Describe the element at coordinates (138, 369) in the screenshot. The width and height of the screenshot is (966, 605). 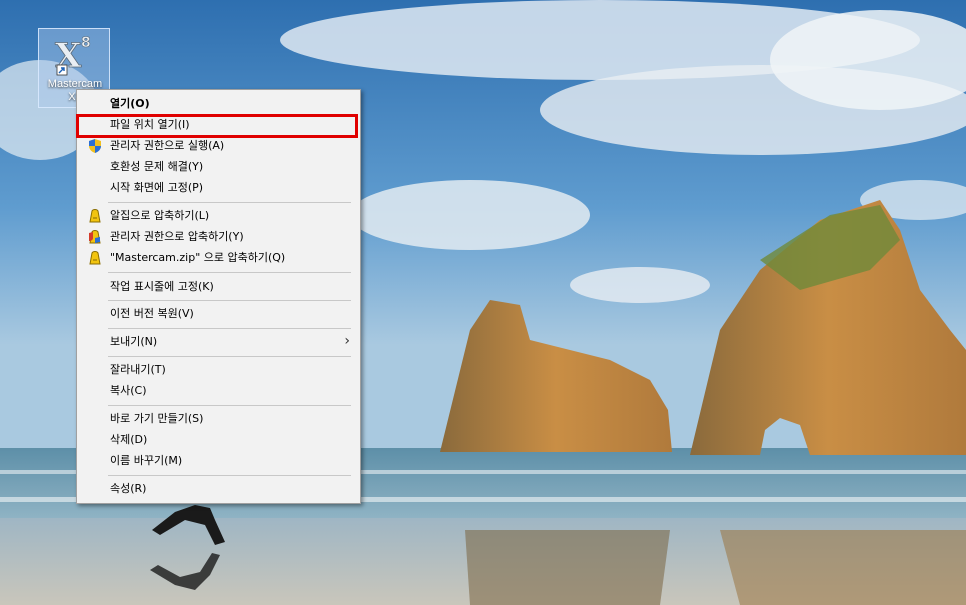
I see `menu-item-label: 잘라내기(T)` at that location.